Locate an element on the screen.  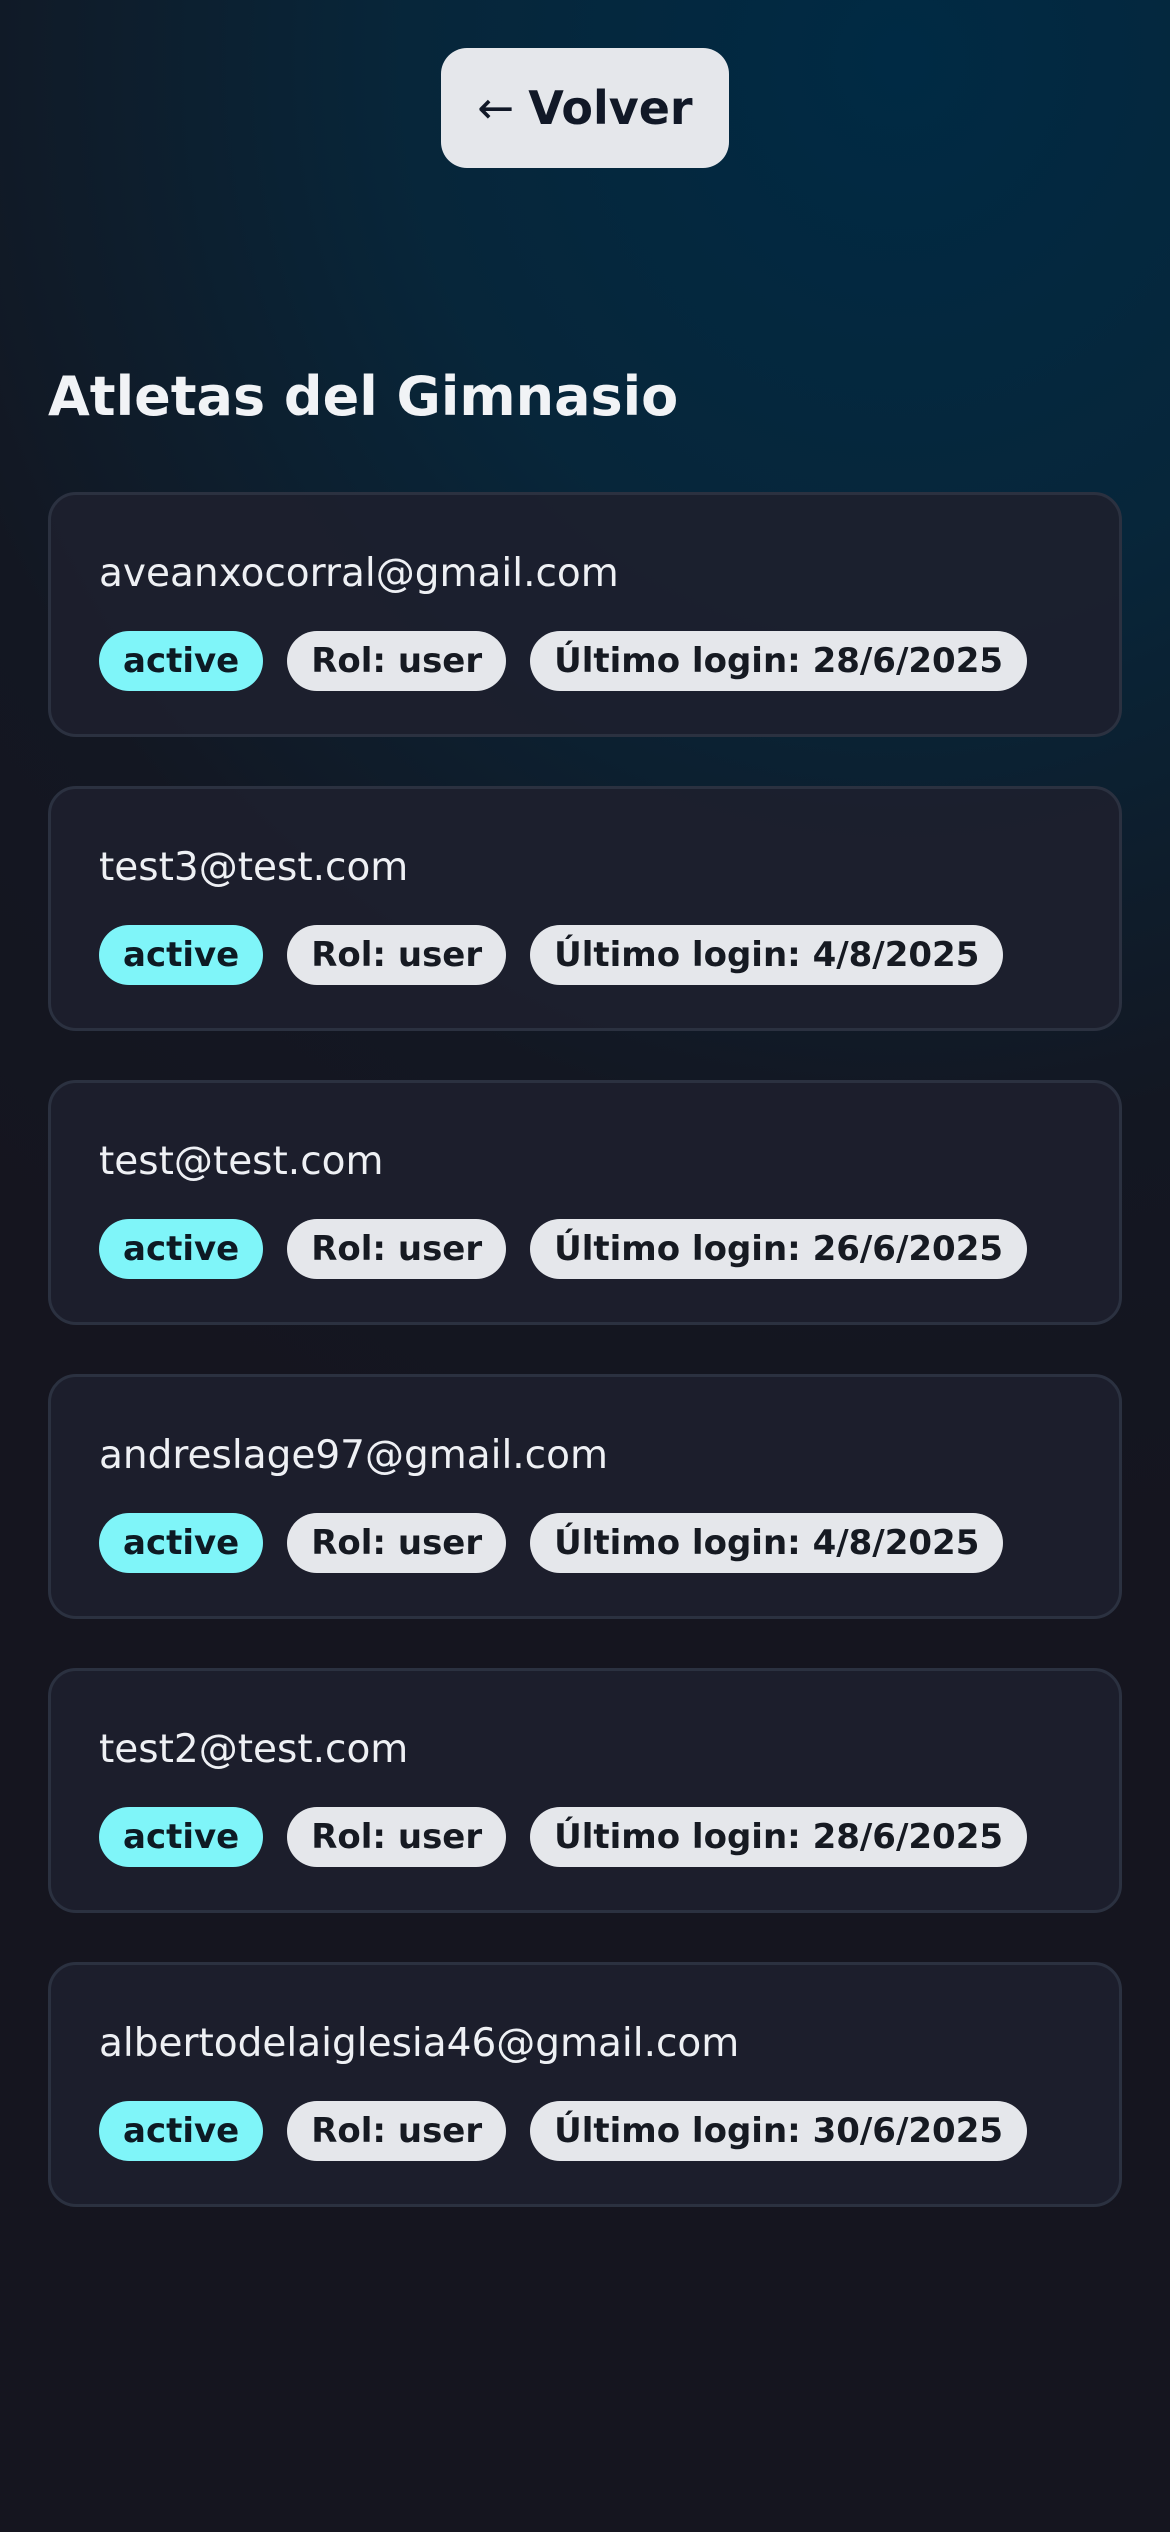
athlete-email: test3@test.com is located at coordinates (254, 867).